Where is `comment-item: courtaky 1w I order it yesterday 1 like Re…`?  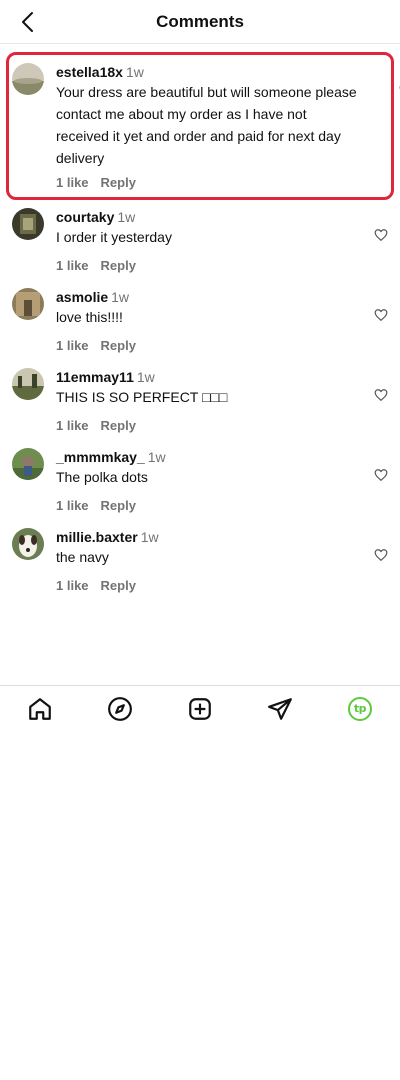 comment-item: courtaky 1w I order it yesterday 1 like Re… is located at coordinates (200, 240).